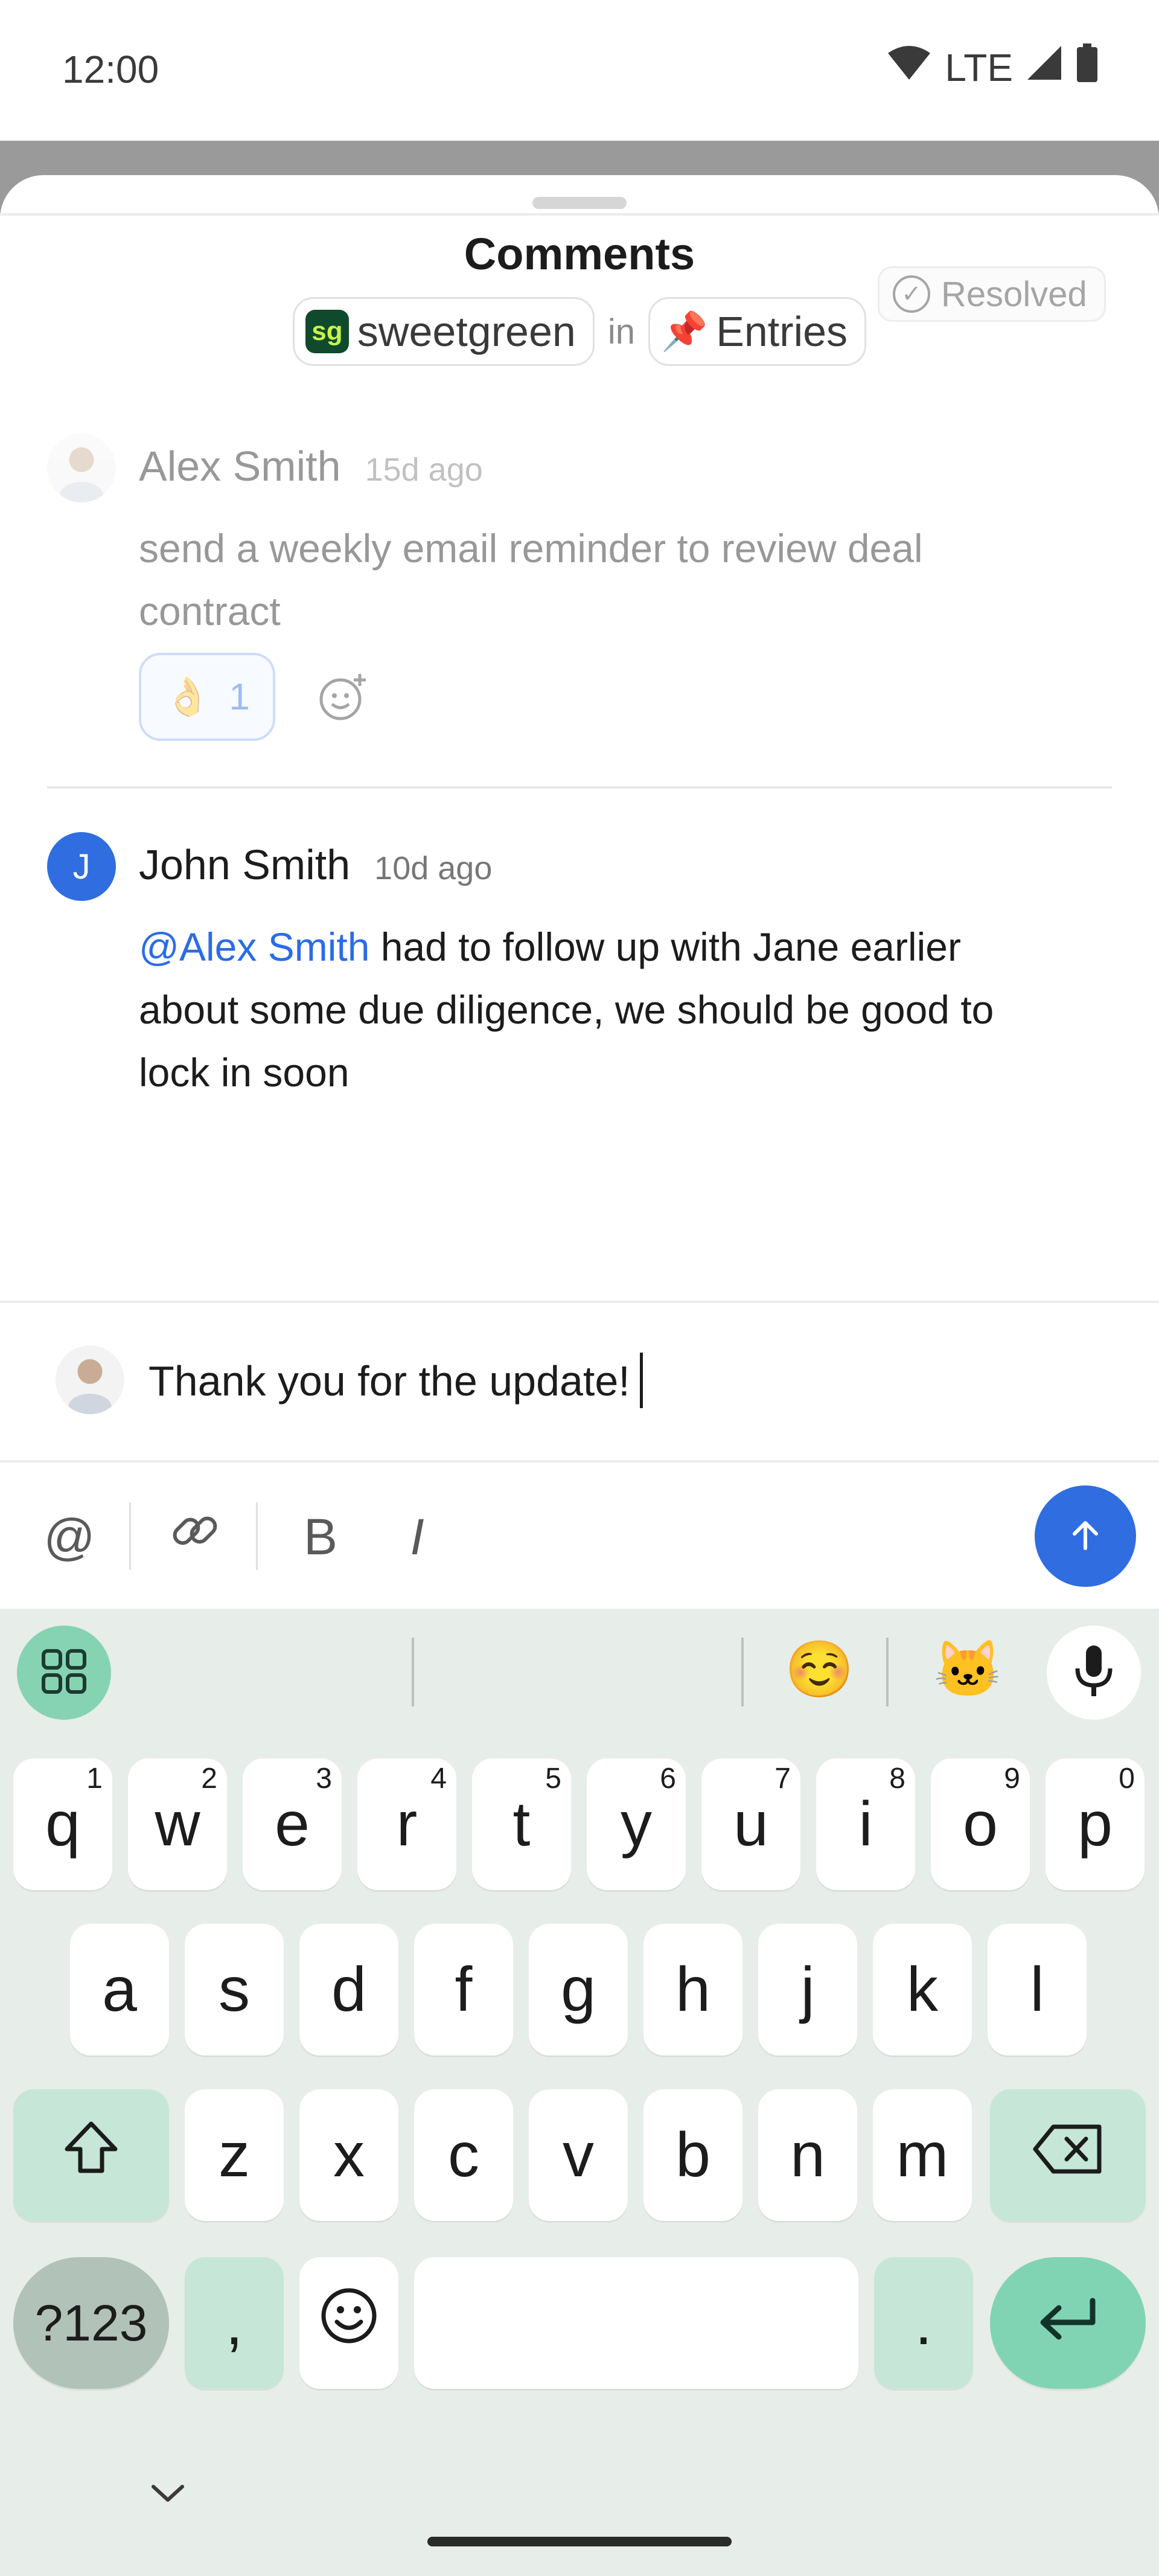  I want to click on key-k: k, so click(922, 1989).